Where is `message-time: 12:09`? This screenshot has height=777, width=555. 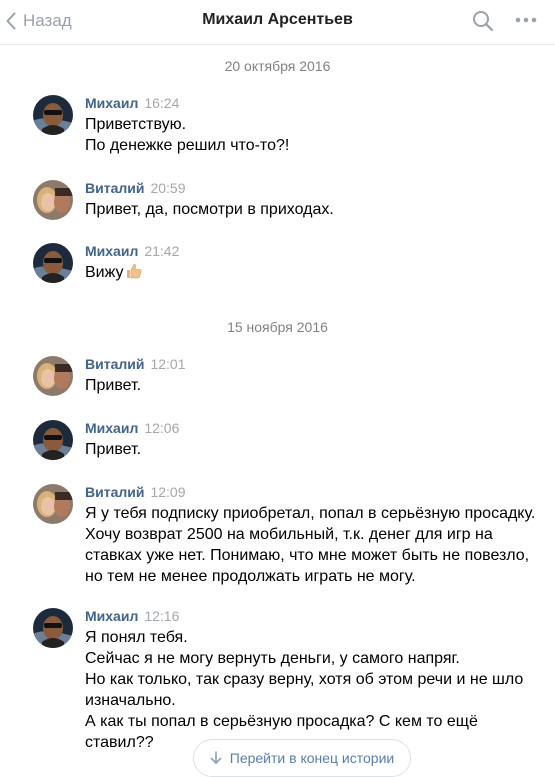 message-time: 12:09 is located at coordinates (168, 492).